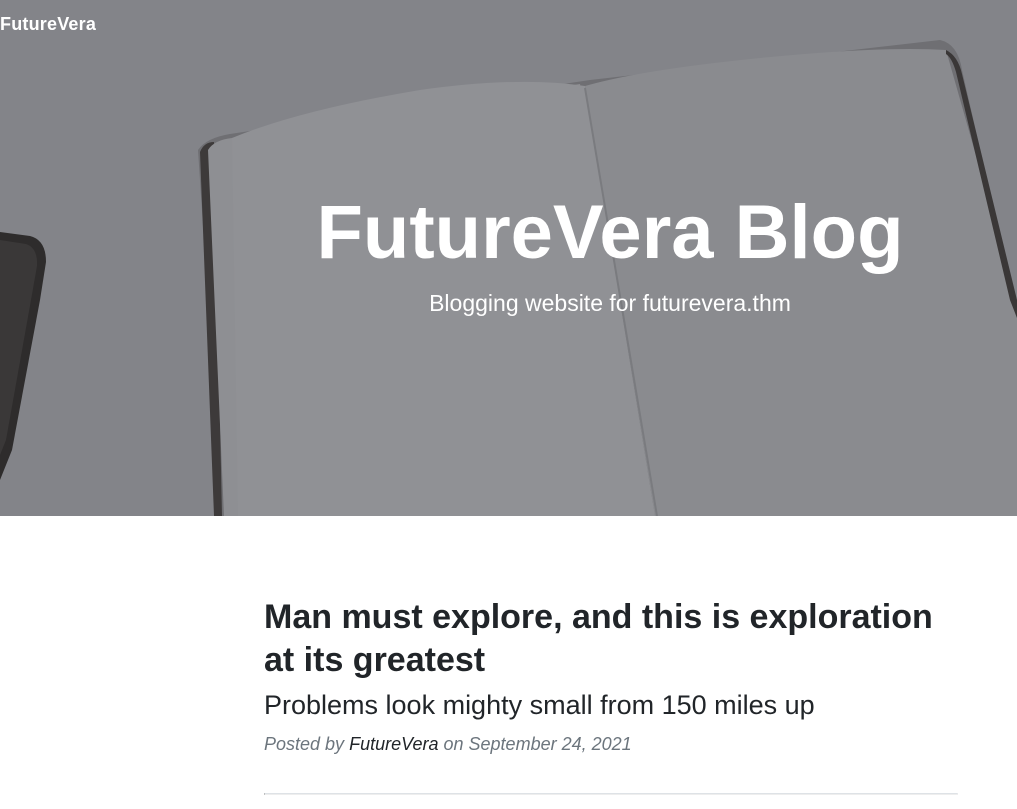  What do you see at coordinates (453, 744) in the screenshot?
I see `post-meta-middle: on` at bounding box center [453, 744].